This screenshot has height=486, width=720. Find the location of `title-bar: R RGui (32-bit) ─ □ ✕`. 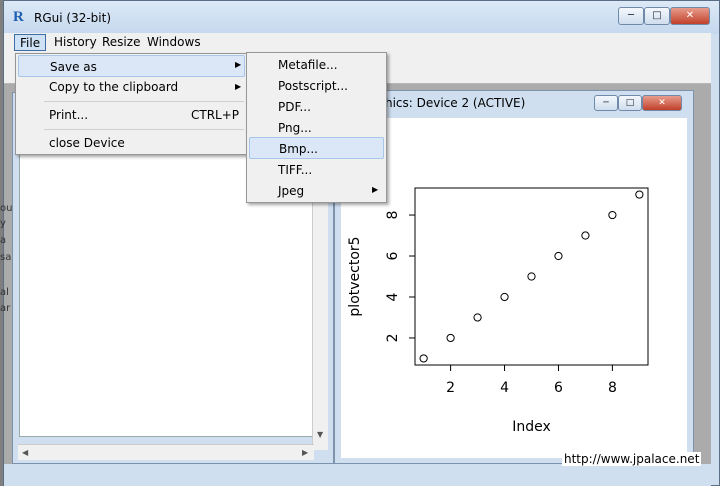

title-bar: R RGui (32-bit) ─ □ ✕ is located at coordinates (361, 17).